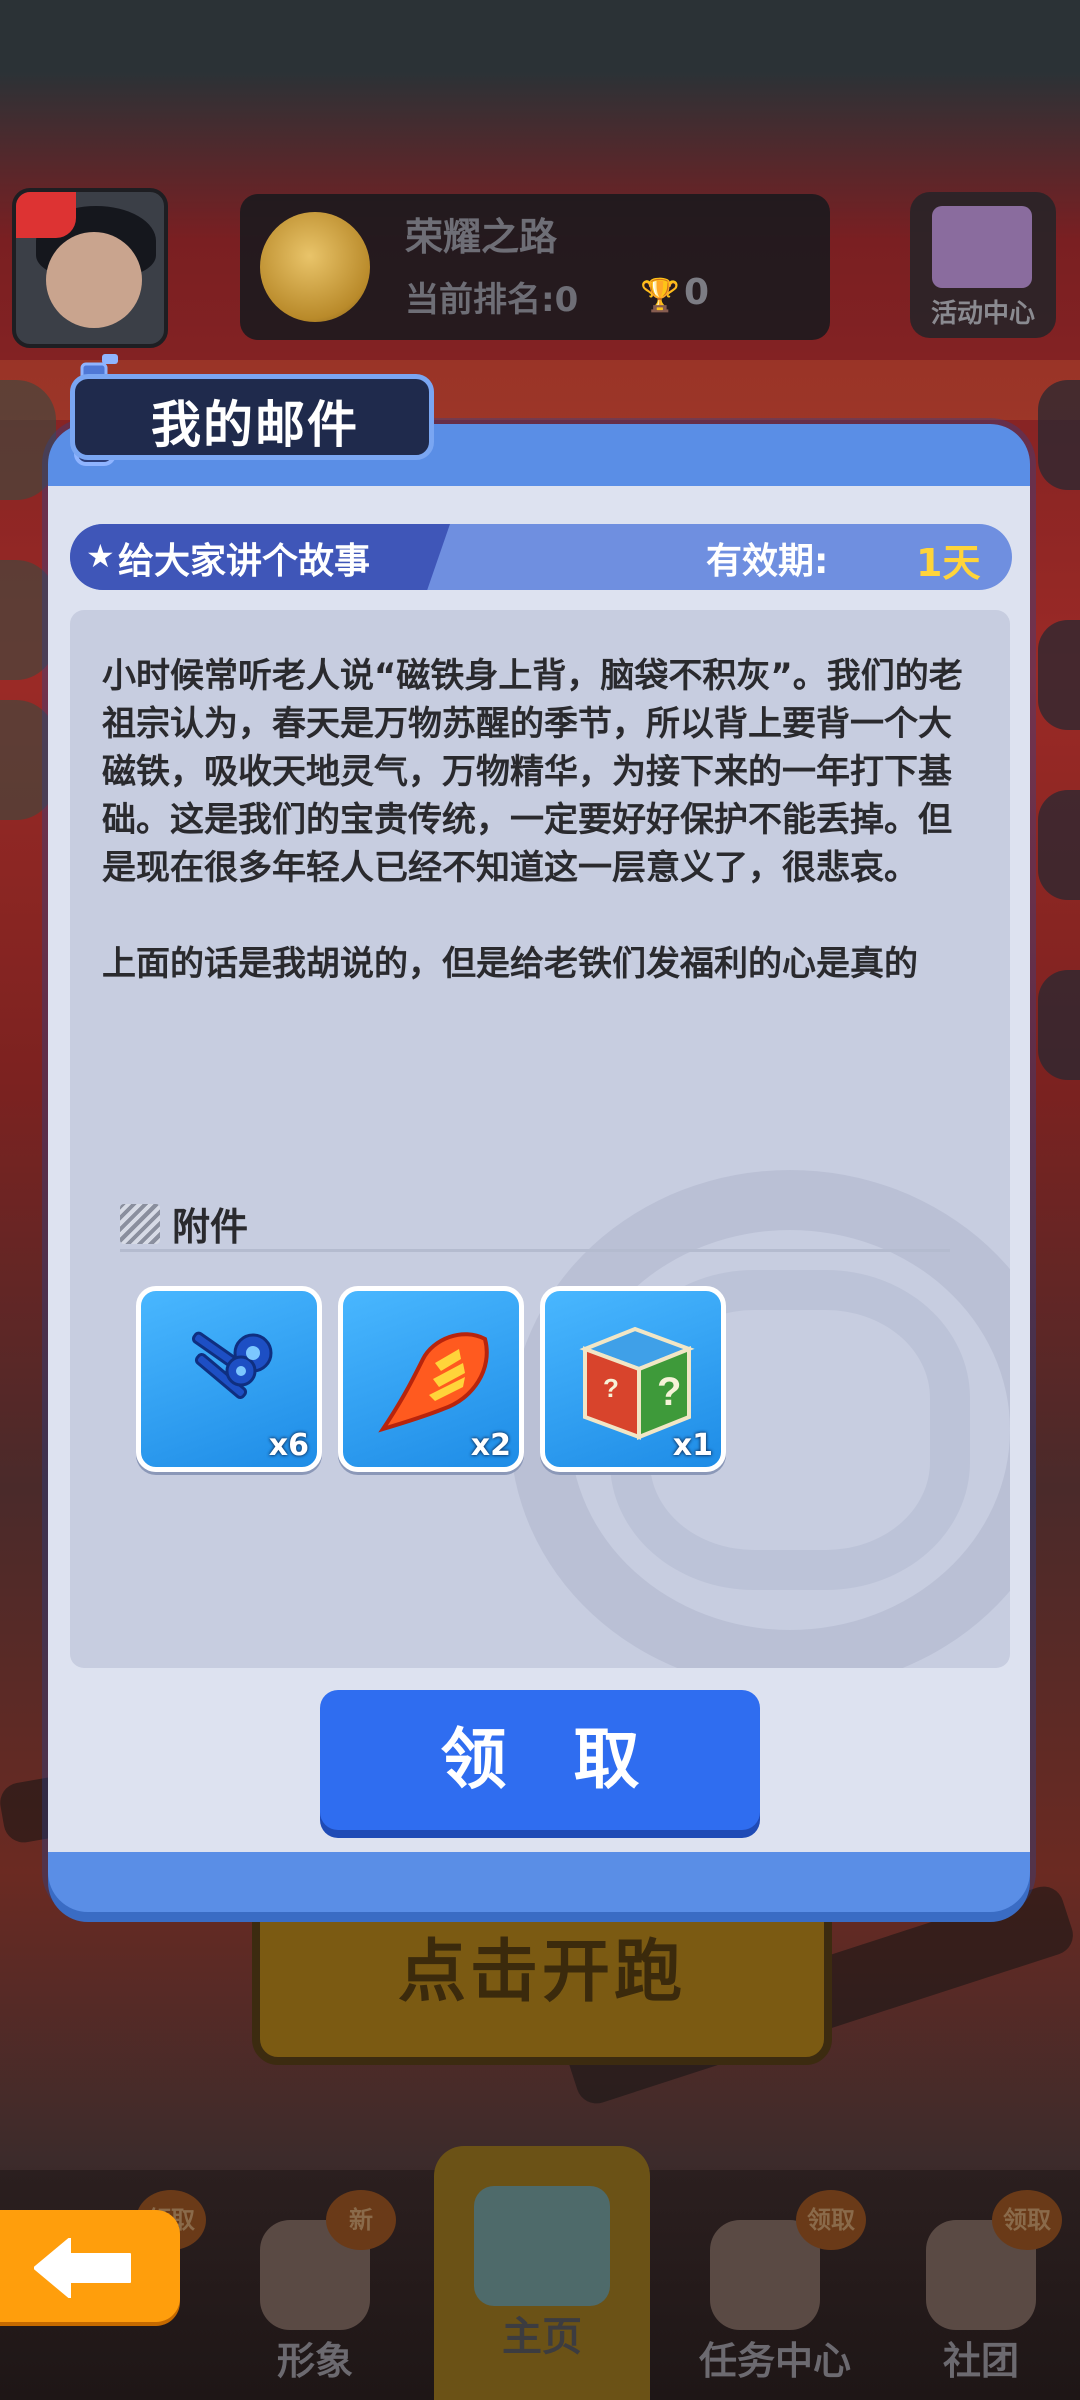  What do you see at coordinates (100, 556) in the screenshot?
I see `star-icon: ★` at bounding box center [100, 556].